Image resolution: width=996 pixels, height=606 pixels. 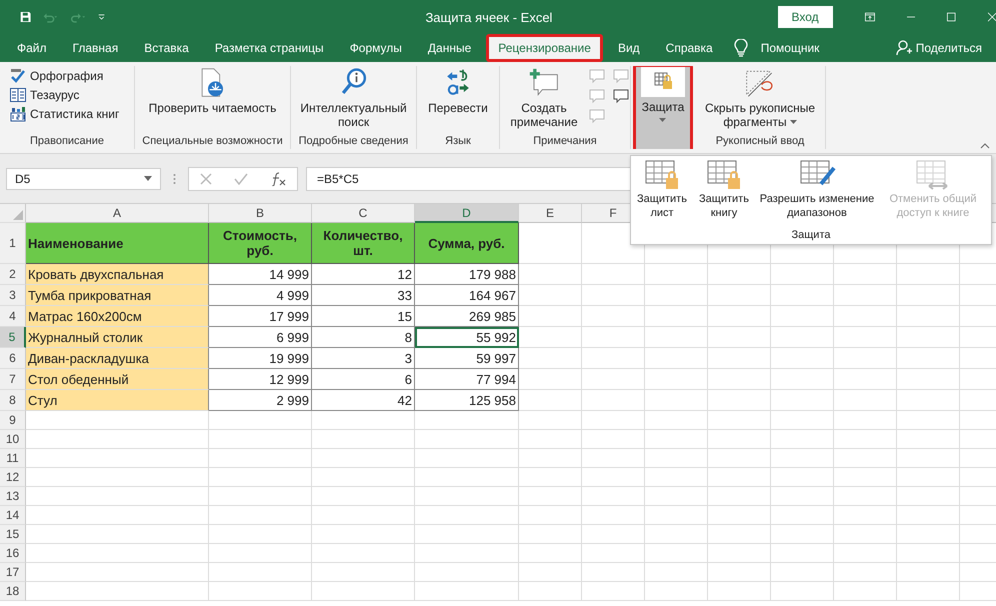 I want to click on menu-item: Разрешить изменение диапазонов, so click(x=817, y=193).